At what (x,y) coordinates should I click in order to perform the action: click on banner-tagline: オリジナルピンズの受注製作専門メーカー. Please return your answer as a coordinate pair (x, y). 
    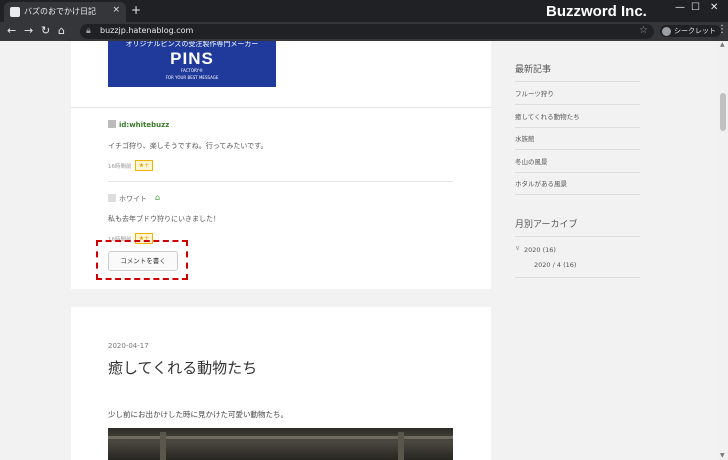
    Looking at the image, I should click on (192, 44).